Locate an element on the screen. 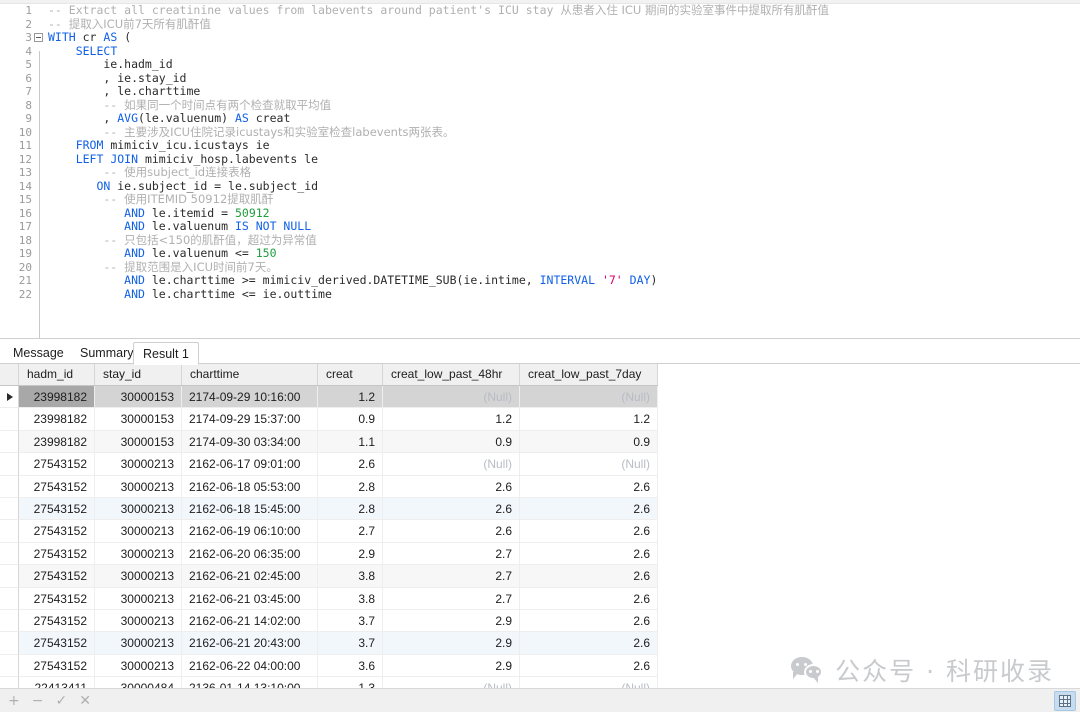 This screenshot has height=712, width=1080. table-cell: 2174-09-29 15:37:00 is located at coordinates (250, 419).